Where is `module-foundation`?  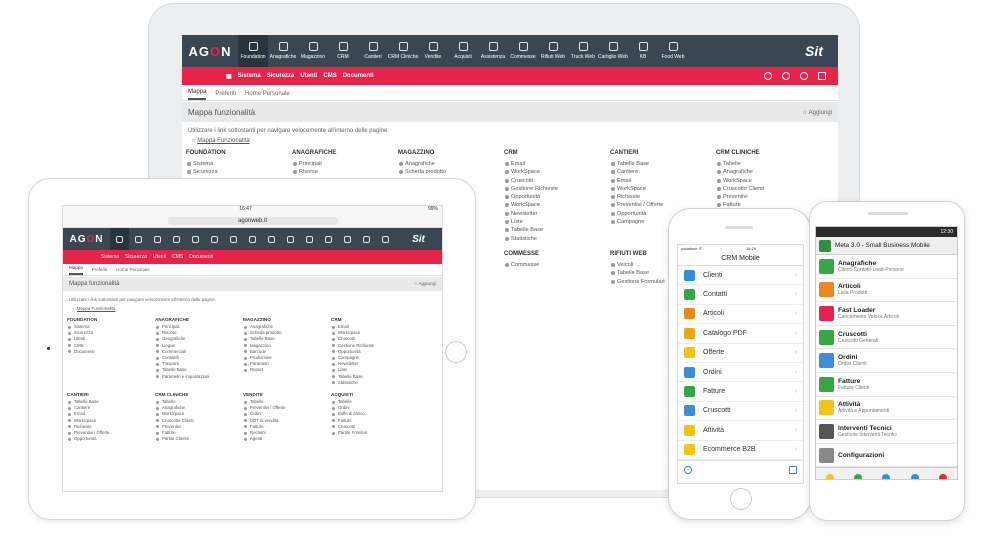 module-foundation is located at coordinates (119, 239).